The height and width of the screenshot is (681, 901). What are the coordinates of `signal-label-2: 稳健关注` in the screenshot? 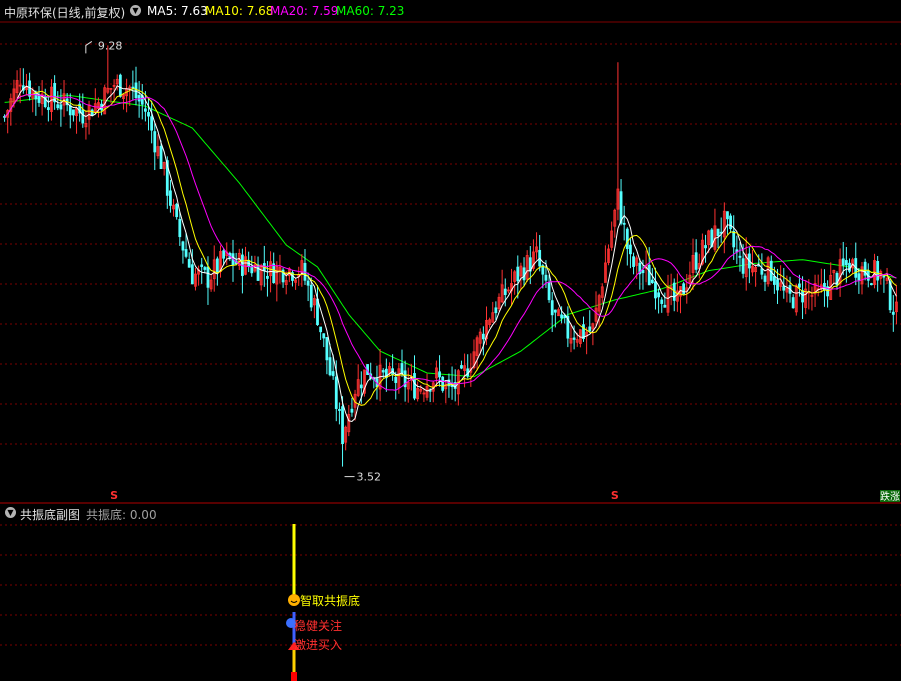 It's located at (318, 625).